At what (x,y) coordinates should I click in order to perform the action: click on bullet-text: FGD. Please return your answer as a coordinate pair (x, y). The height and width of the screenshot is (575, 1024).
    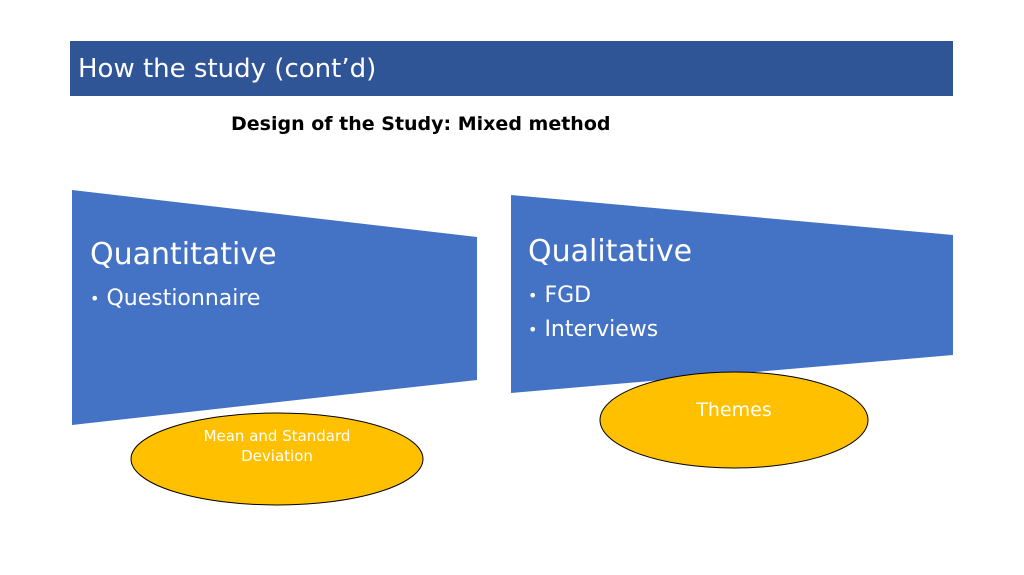
    Looking at the image, I should click on (568, 295).